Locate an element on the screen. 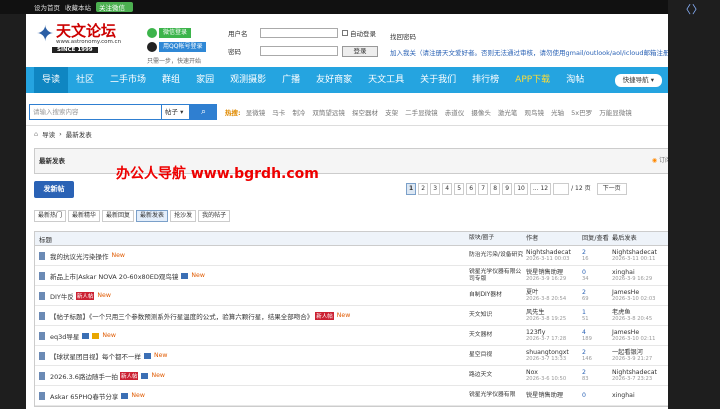  breadcrumb-item: 导读 is located at coordinates (48, 134).